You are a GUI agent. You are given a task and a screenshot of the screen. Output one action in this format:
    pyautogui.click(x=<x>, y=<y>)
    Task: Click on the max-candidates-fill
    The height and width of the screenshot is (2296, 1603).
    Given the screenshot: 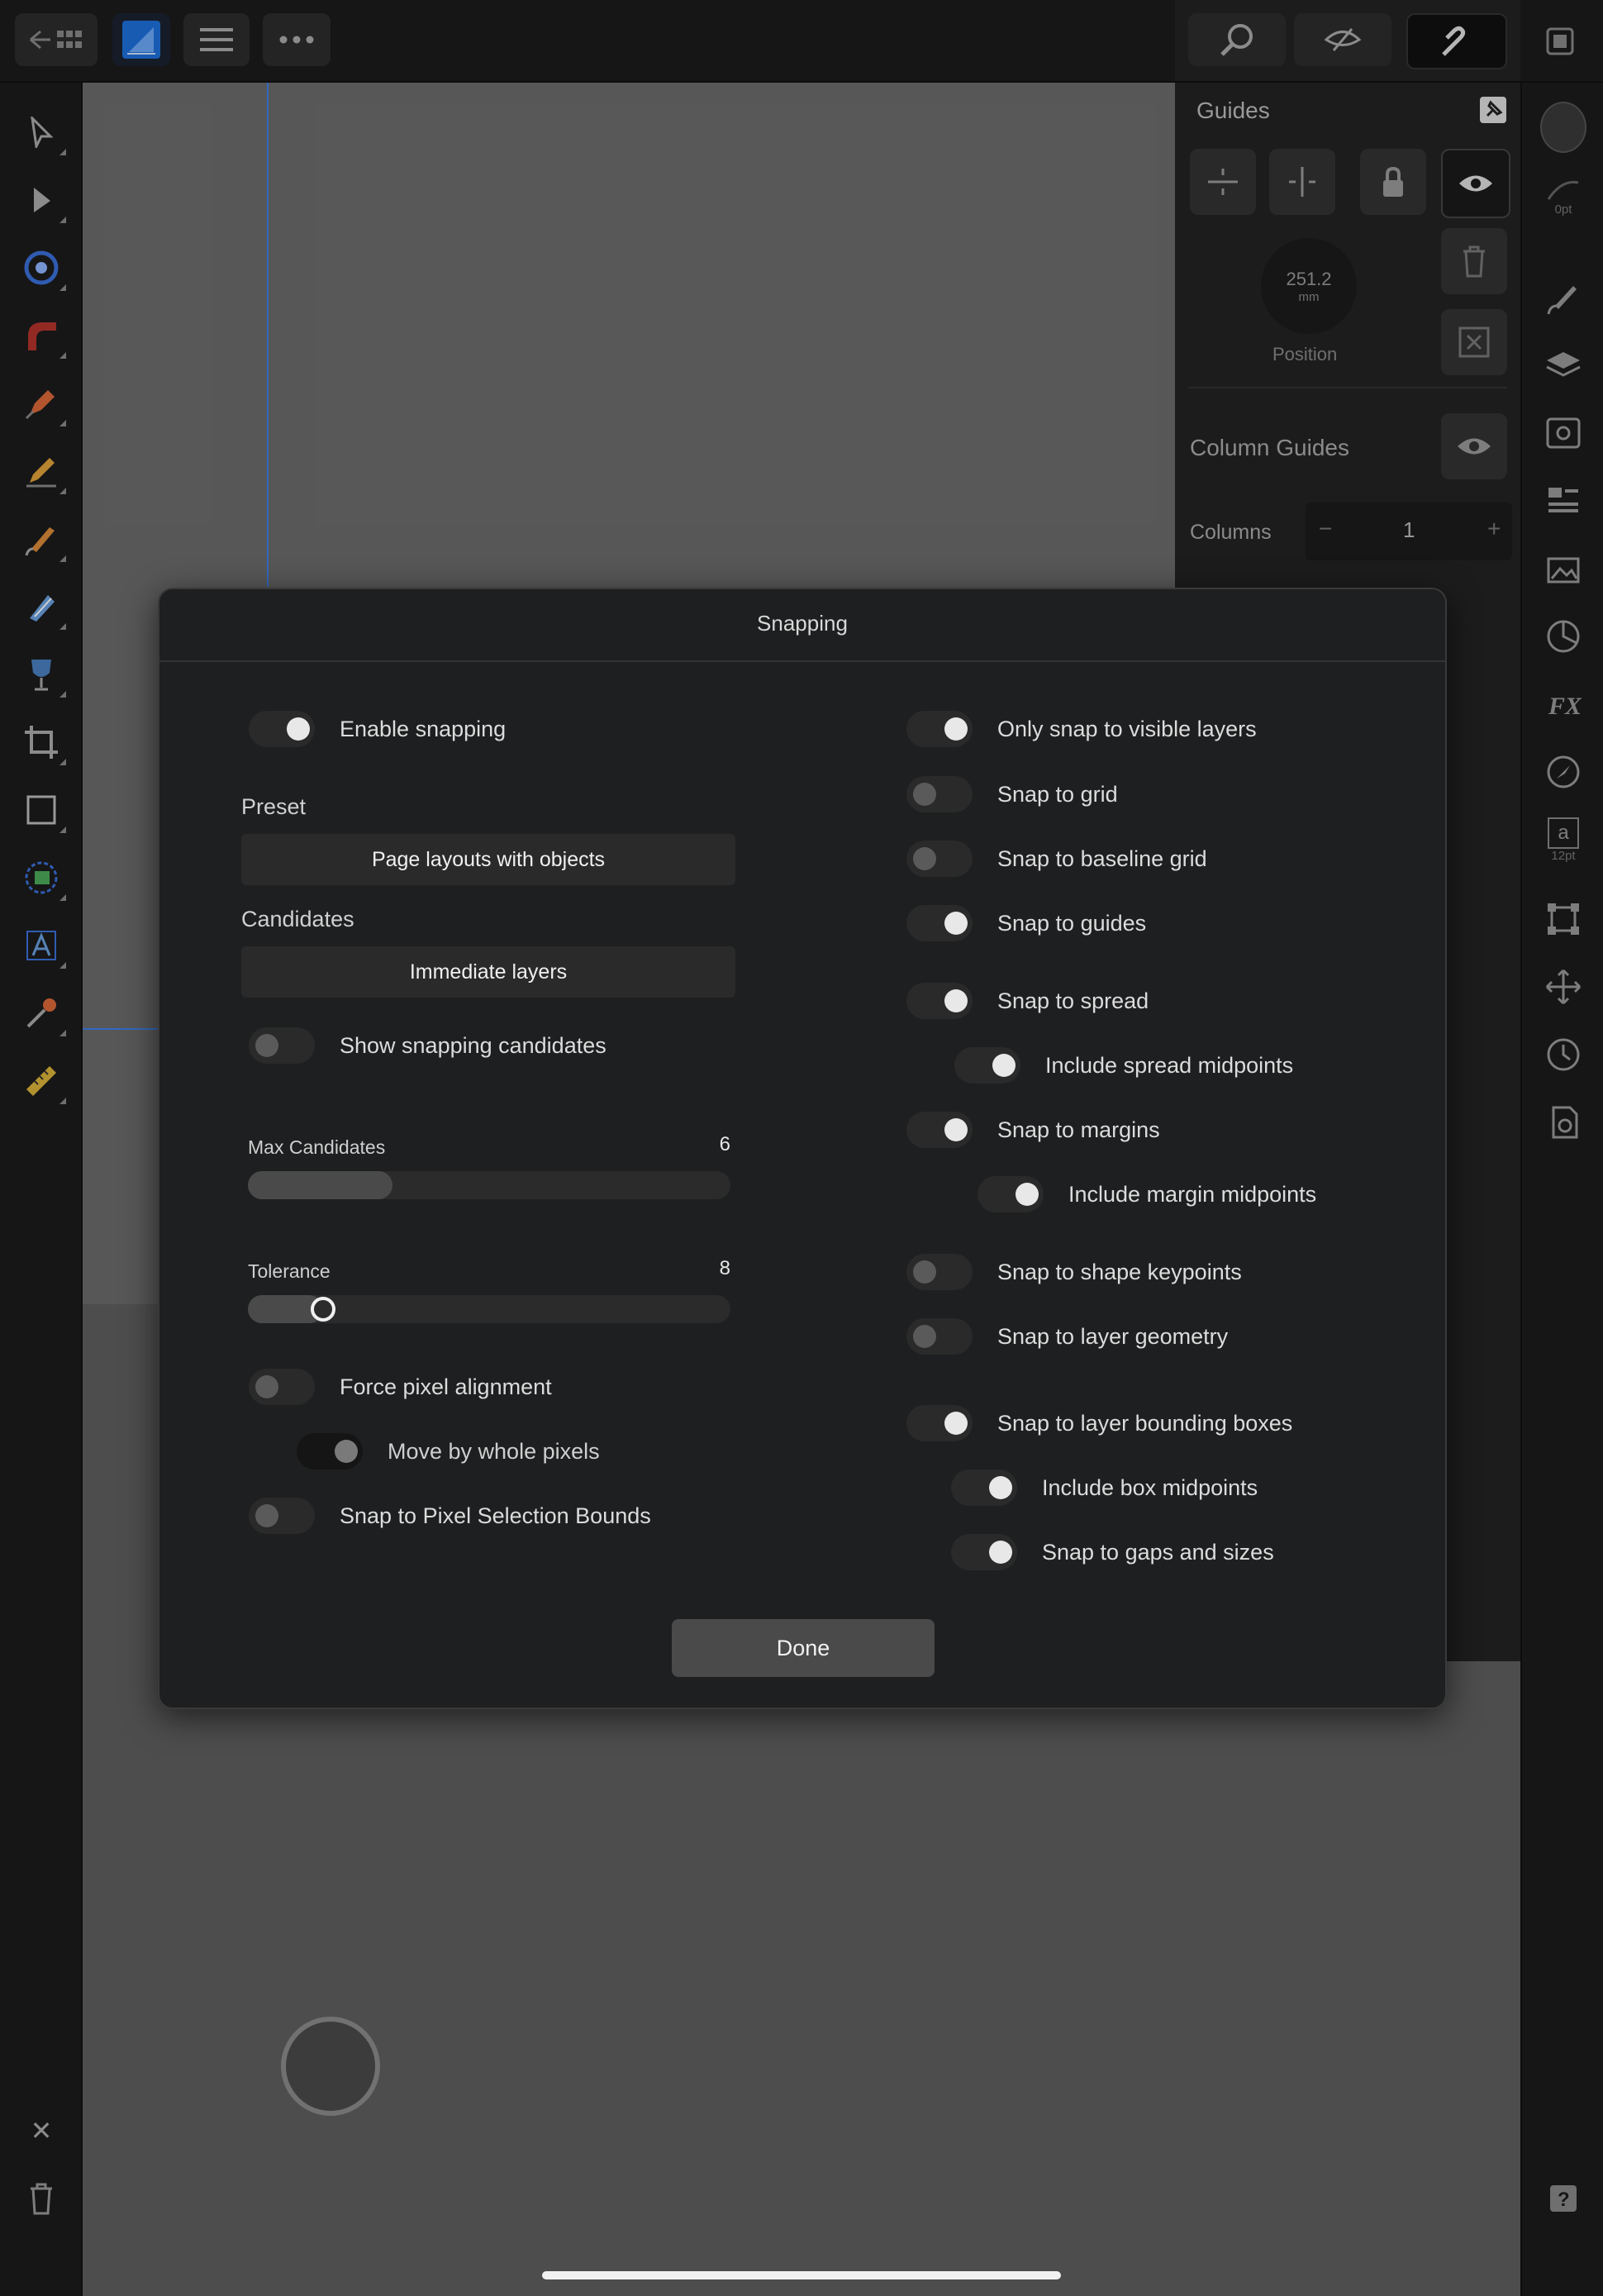 What is the action you would take?
    pyautogui.click(x=320, y=1185)
    